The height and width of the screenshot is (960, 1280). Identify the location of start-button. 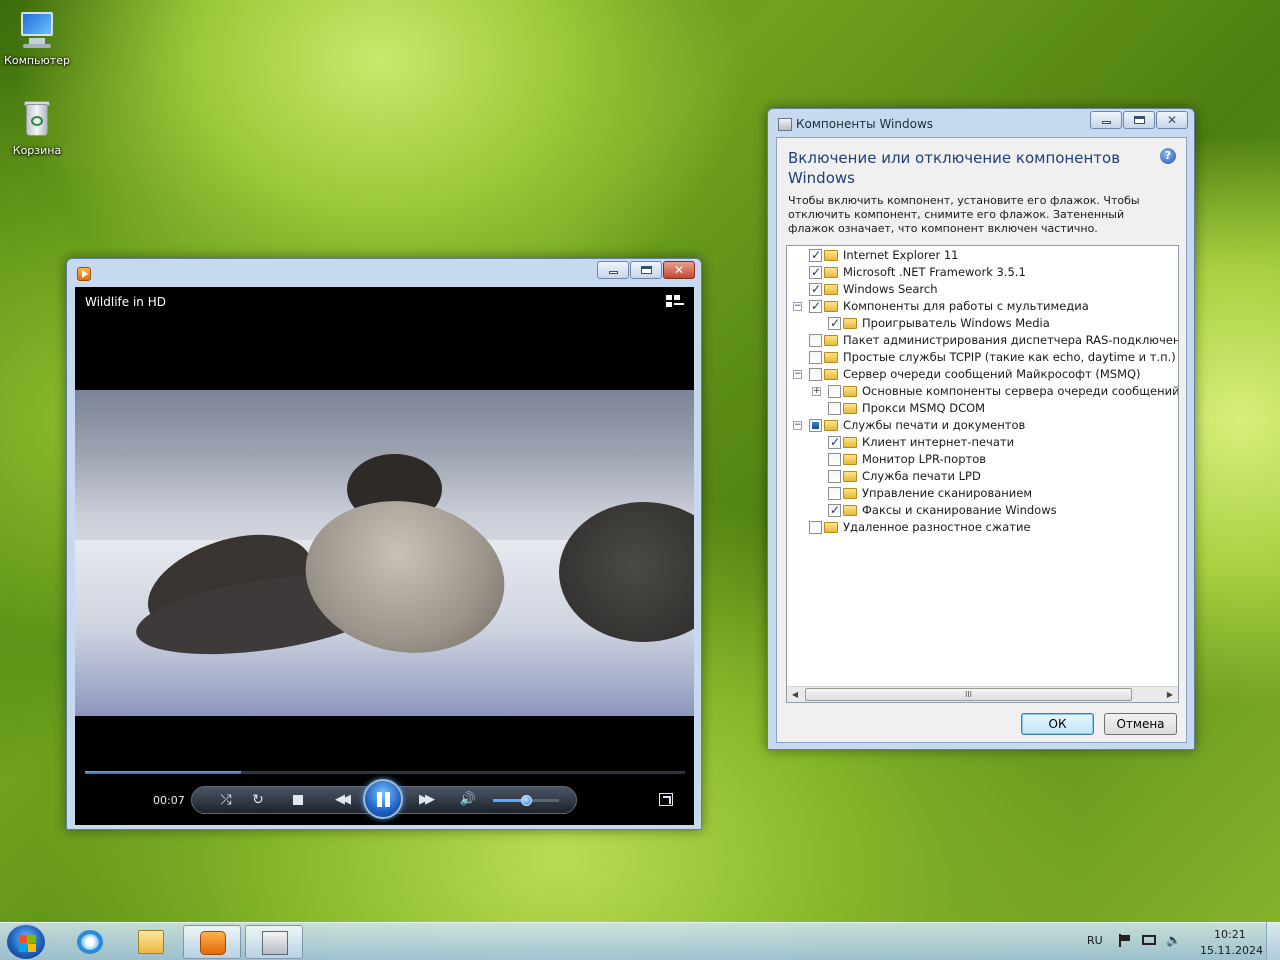
(26, 942).